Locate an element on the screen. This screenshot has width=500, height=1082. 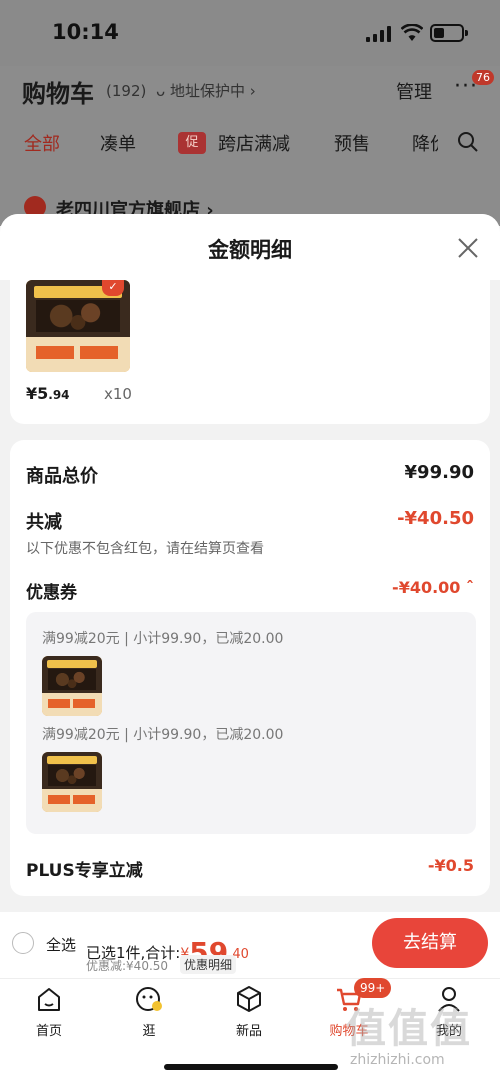
product-price: ¥5.94 is located at coordinates (48, 393).